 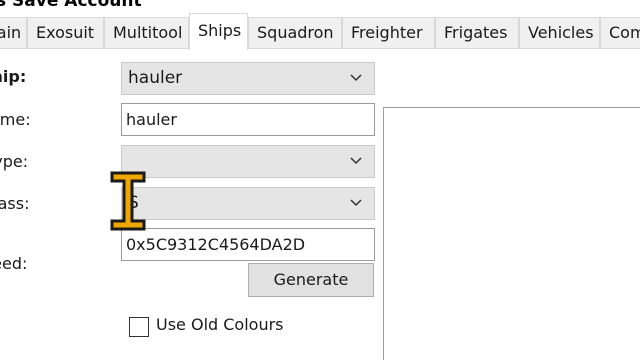 I want to click on tab-multitool: Multitool, so click(x=146, y=33).